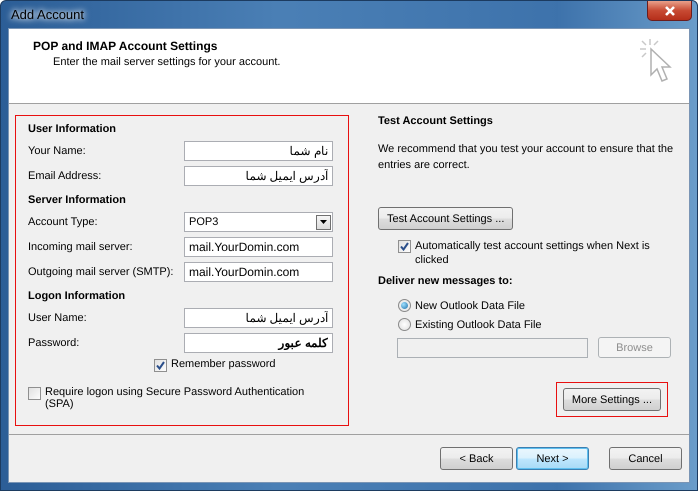 The height and width of the screenshot is (491, 698). What do you see at coordinates (175, 398) in the screenshot?
I see `checkbox-label: Require logon using Secure Password Authentication (SPA)` at bounding box center [175, 398].